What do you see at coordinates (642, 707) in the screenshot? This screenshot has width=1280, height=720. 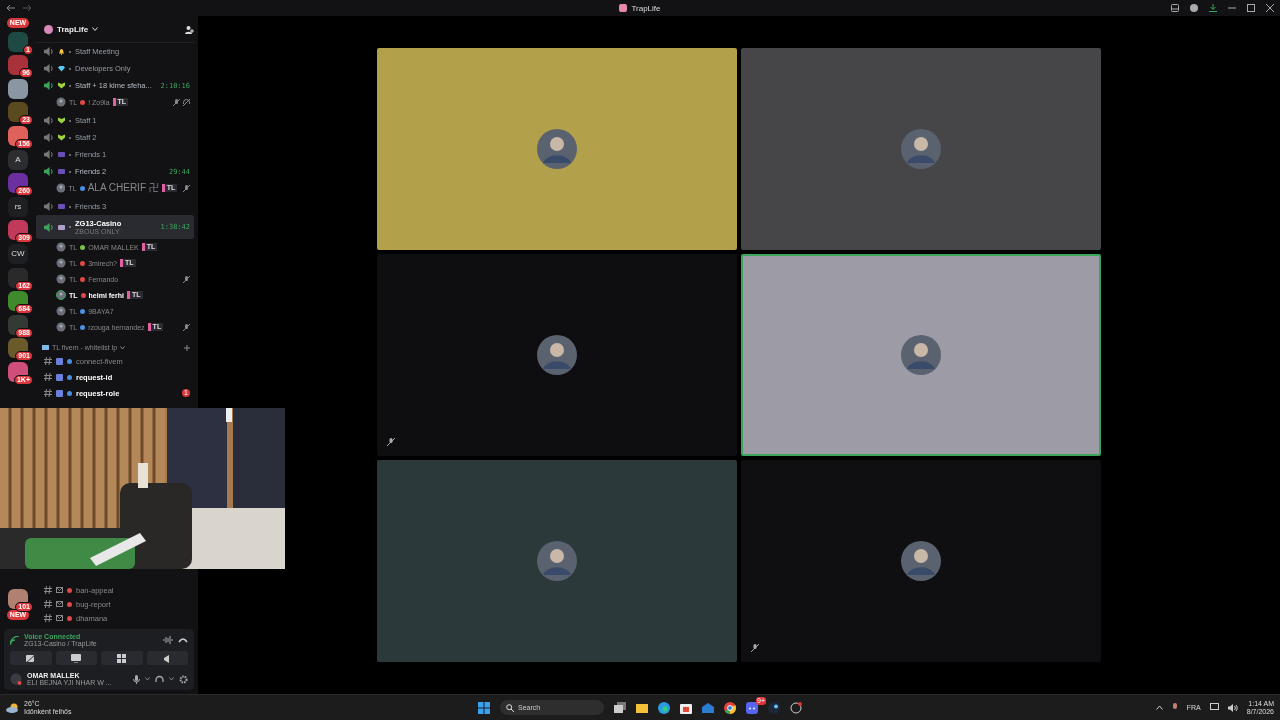 I see `folder-icon` at bounding box center [642, 707].